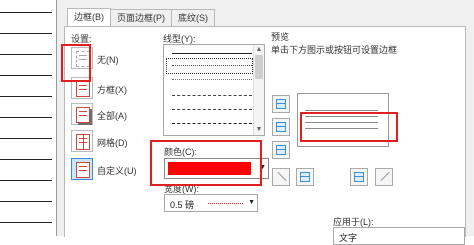  What do you see at coordinates (348, 238) in the screenshot?
I see `apply-to-value: 文字` at bounding box center [348, 238].